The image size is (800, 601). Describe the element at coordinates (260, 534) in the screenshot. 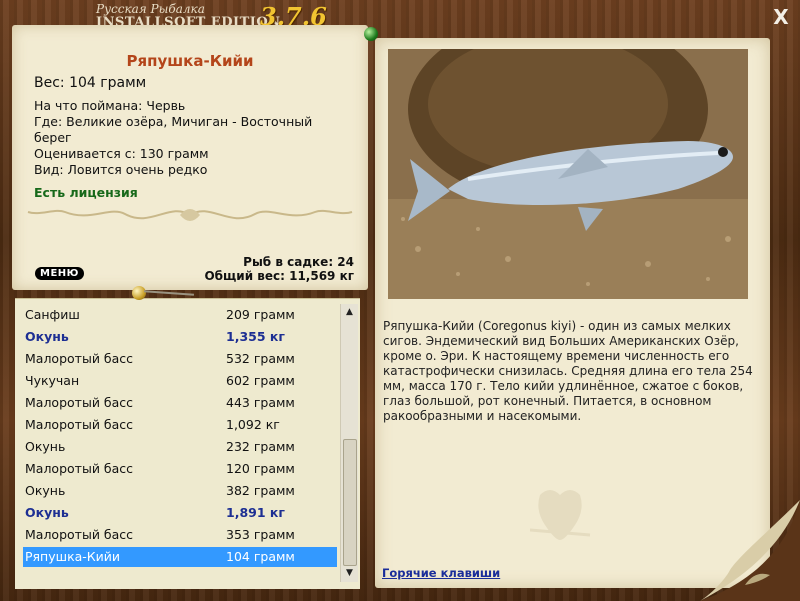

I see `list-item-weight: 353 грамм` at that location.